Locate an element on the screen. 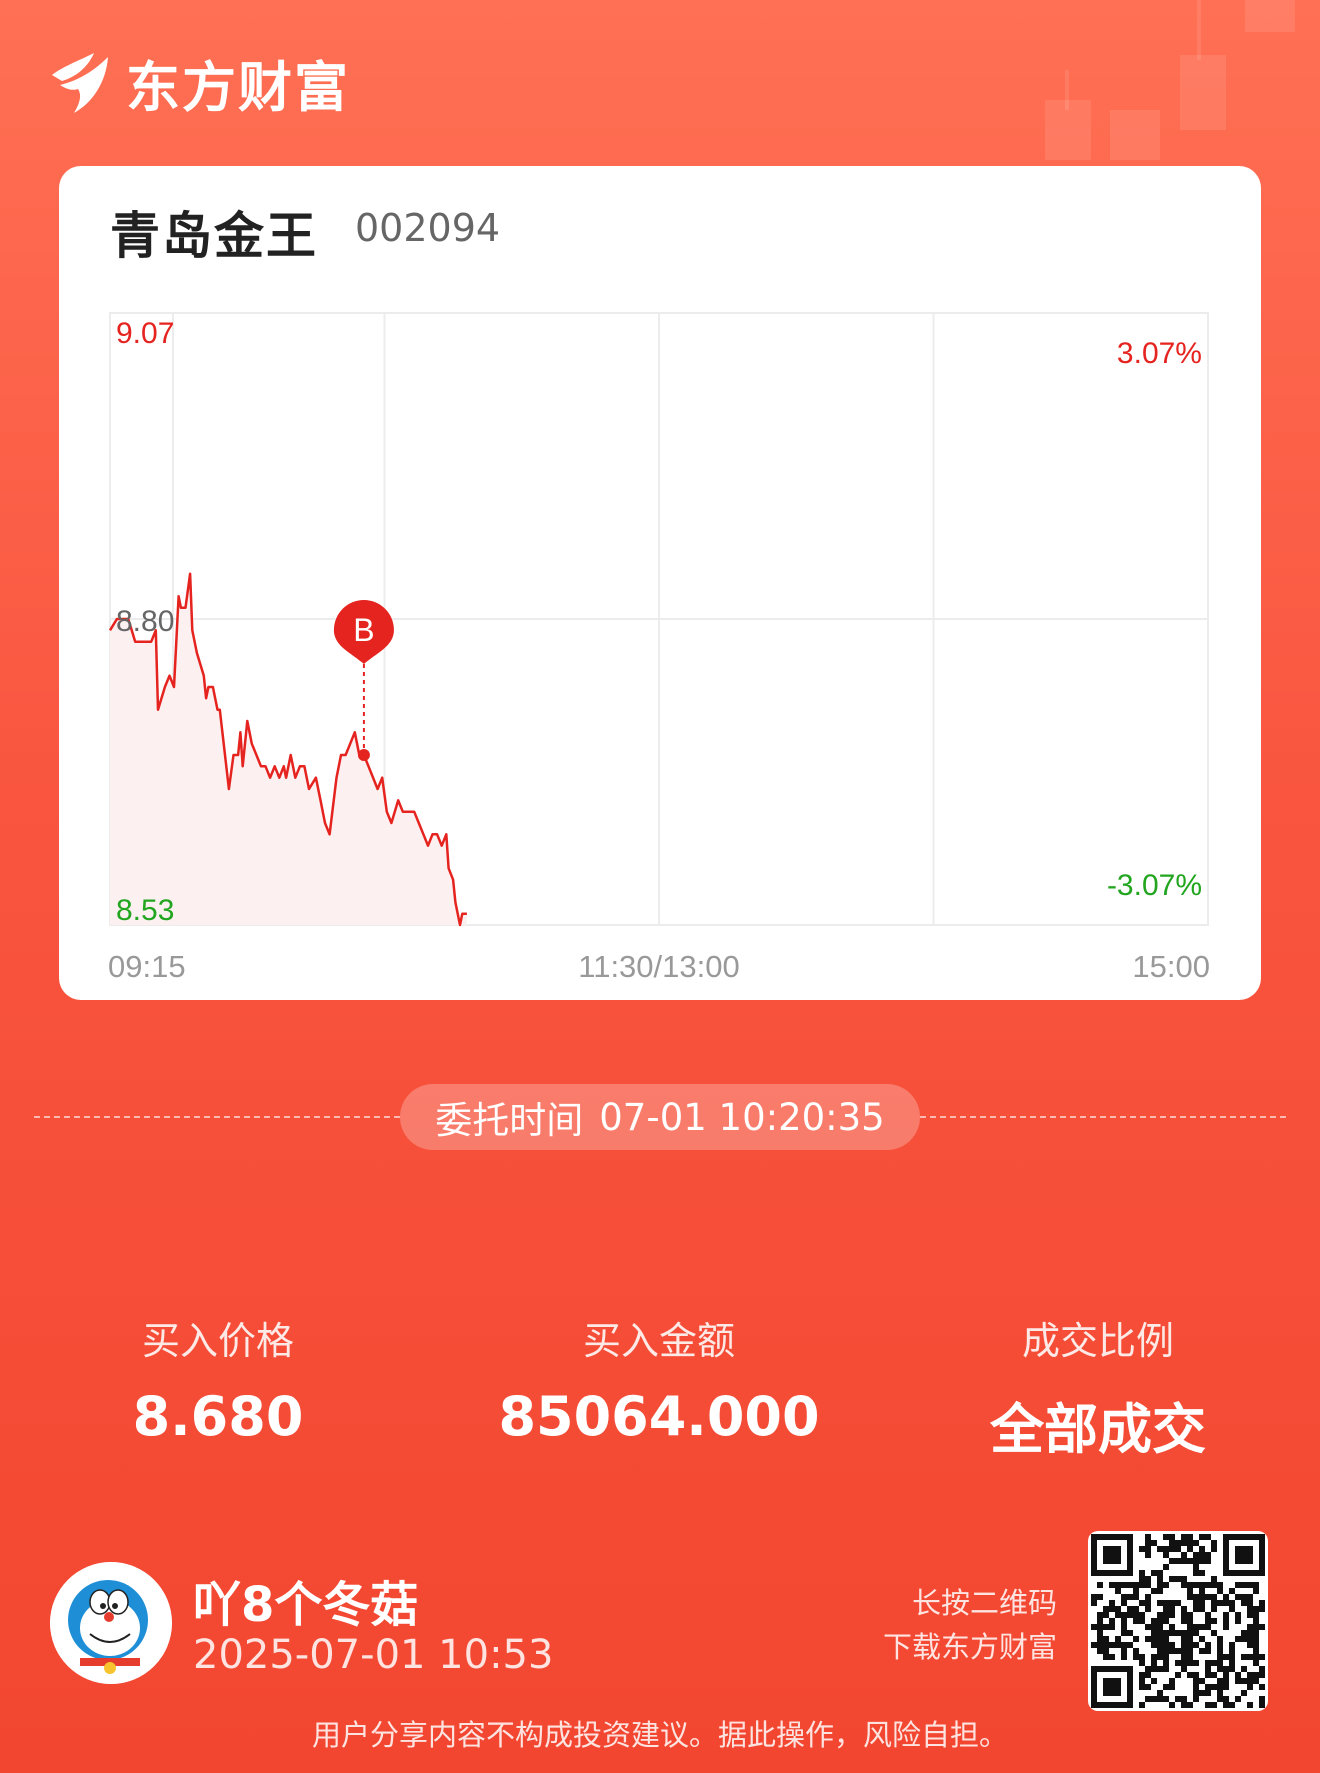 The height and width of the screenshot is (1773, 1320). order-time-value: 07-01 10:20:35 is located at coordinates (742, 1117).